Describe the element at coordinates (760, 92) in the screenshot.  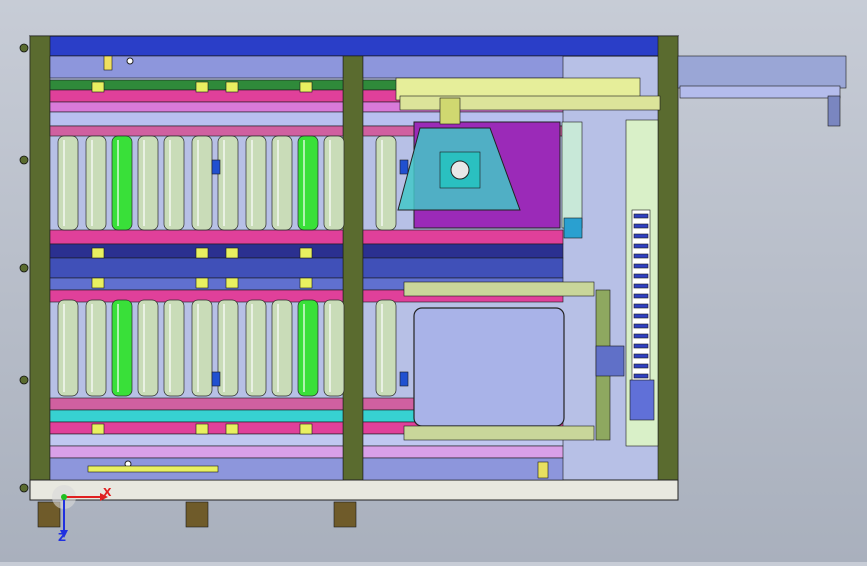
I see `side-extension-rail` at that location.